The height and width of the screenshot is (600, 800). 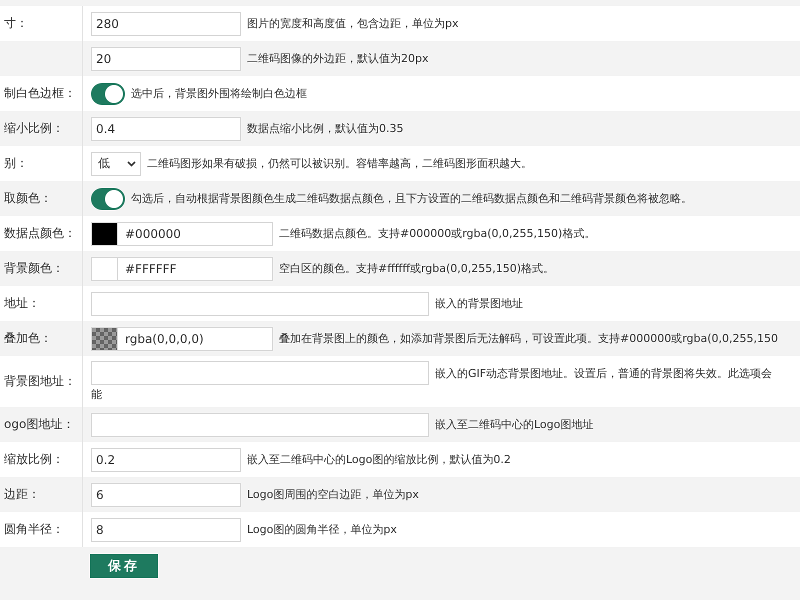 I want to click on field-label: 数据点颜色：, so click(x=40, y=233).